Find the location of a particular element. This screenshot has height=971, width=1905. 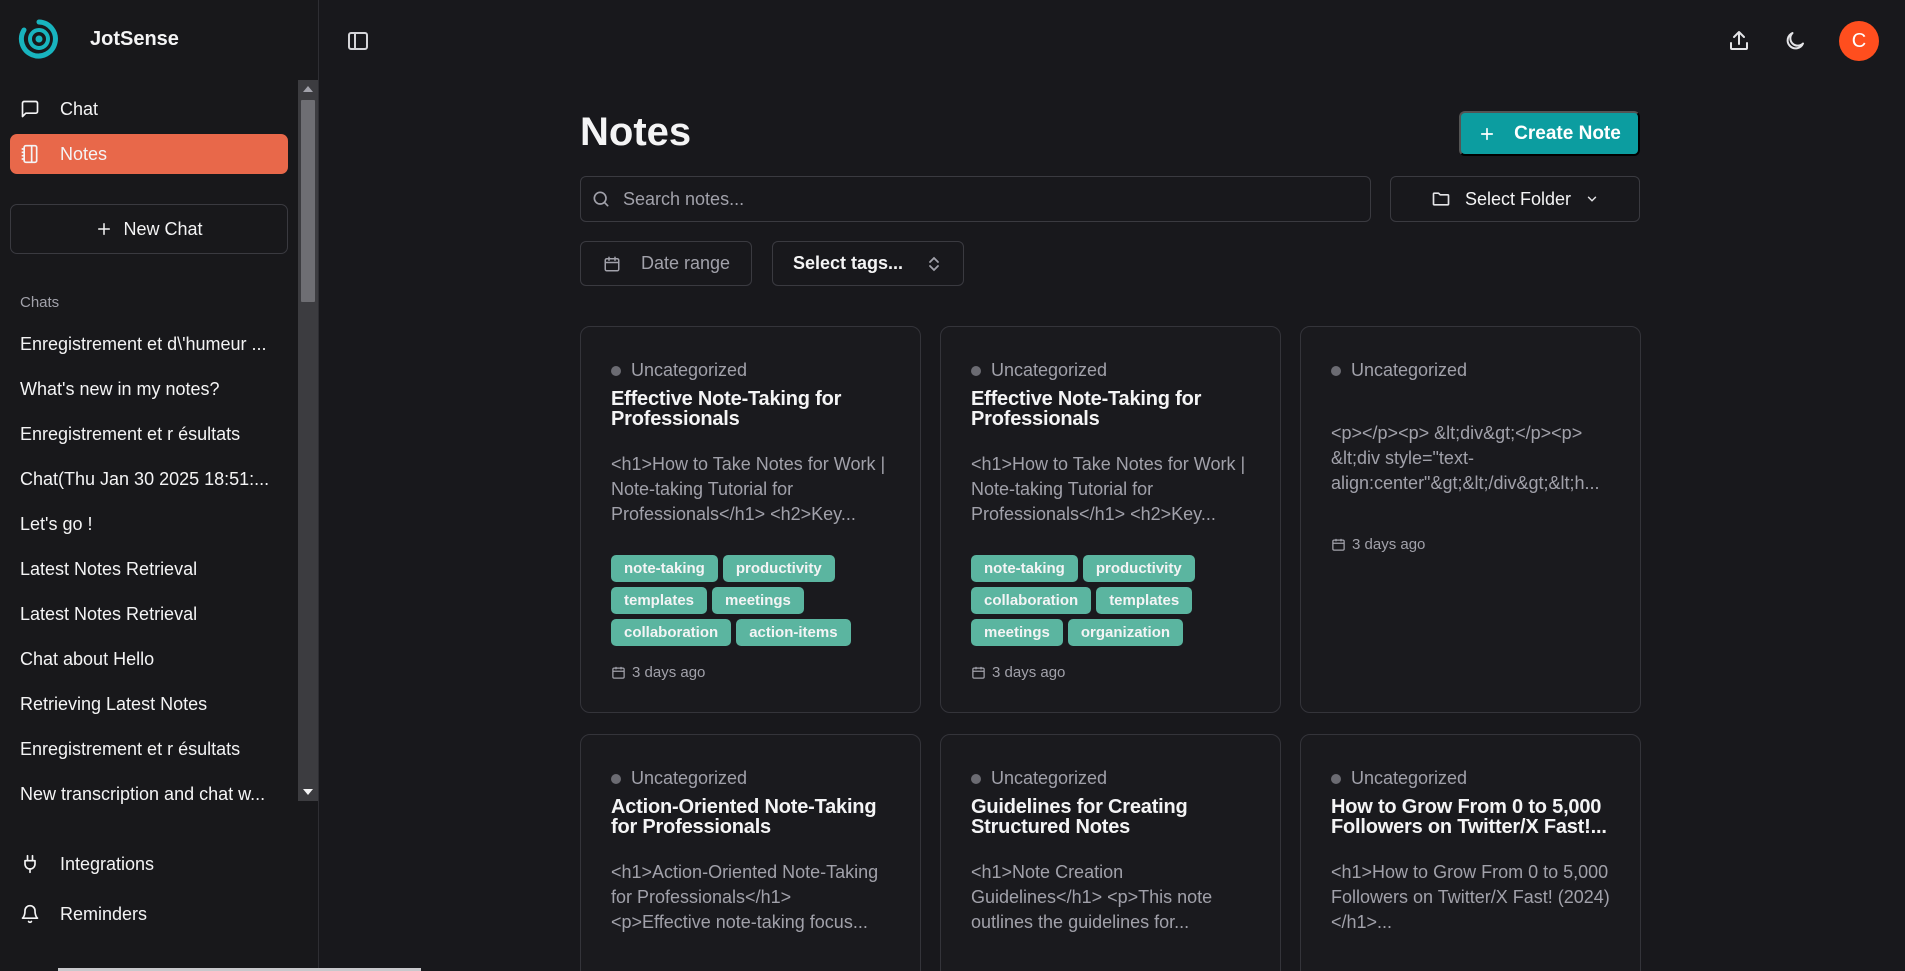

nav-item-label: Chat is located at coordinates (79, 108).